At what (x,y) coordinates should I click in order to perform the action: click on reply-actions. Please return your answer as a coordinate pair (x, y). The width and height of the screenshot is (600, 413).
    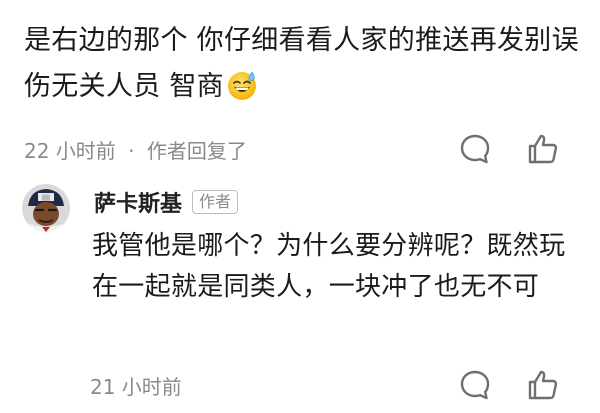
    Looking at the image, I should click on (509, 385).